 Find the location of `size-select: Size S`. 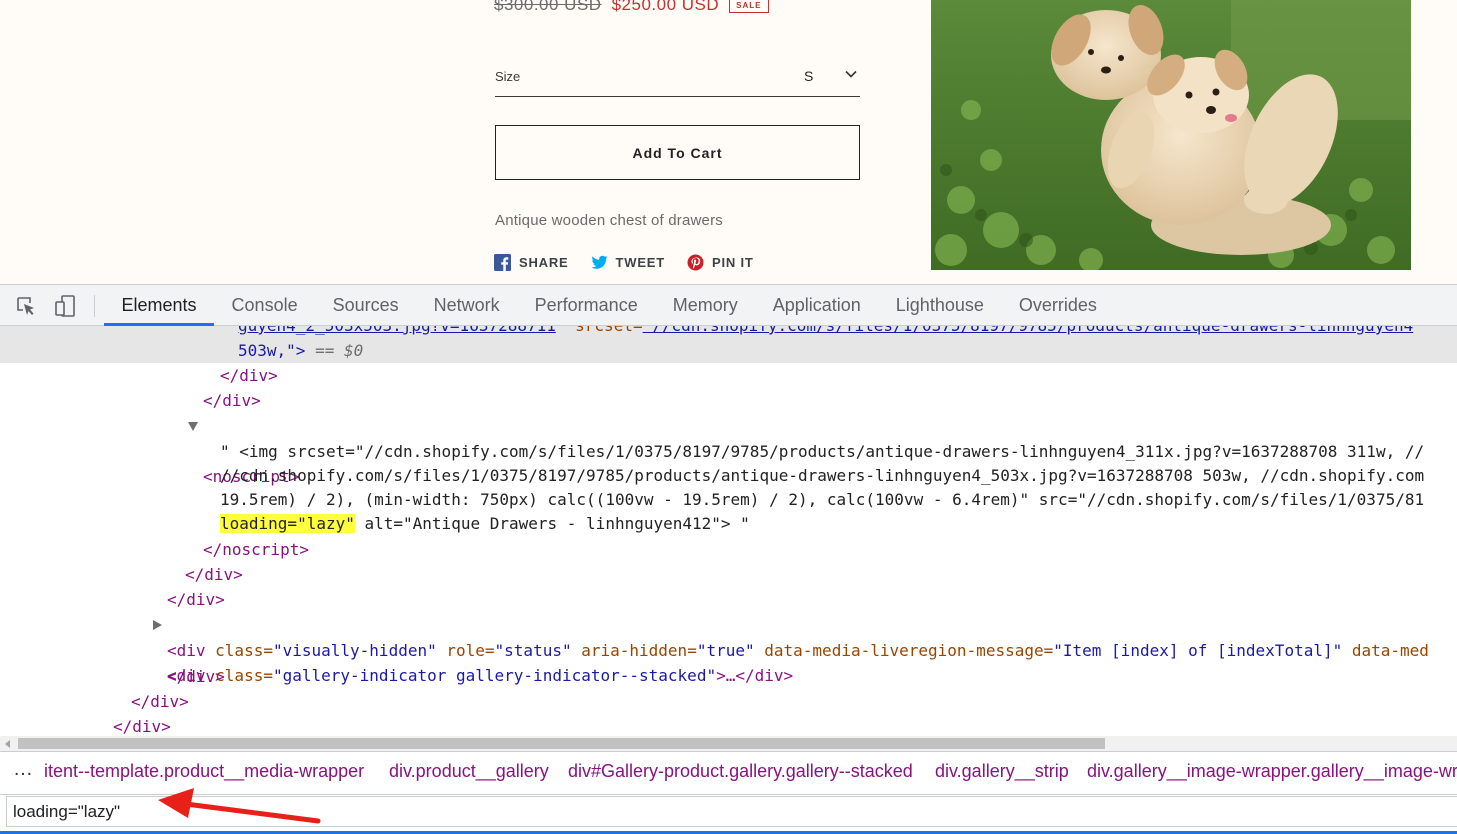

size-select: Size S is located at coordinates (677, 77).